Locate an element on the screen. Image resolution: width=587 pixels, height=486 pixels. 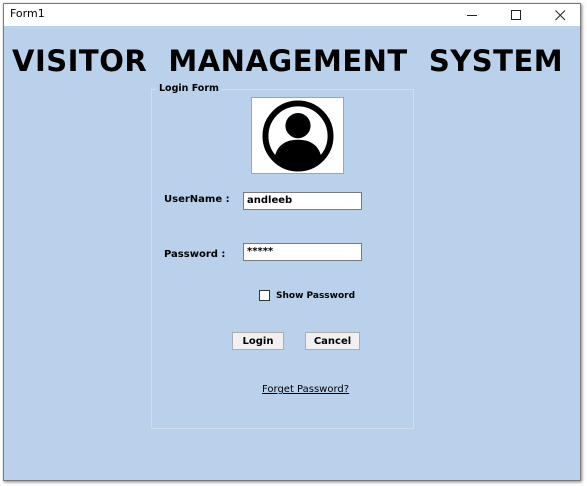
avatar-picture is located at coordinates (297, 135).